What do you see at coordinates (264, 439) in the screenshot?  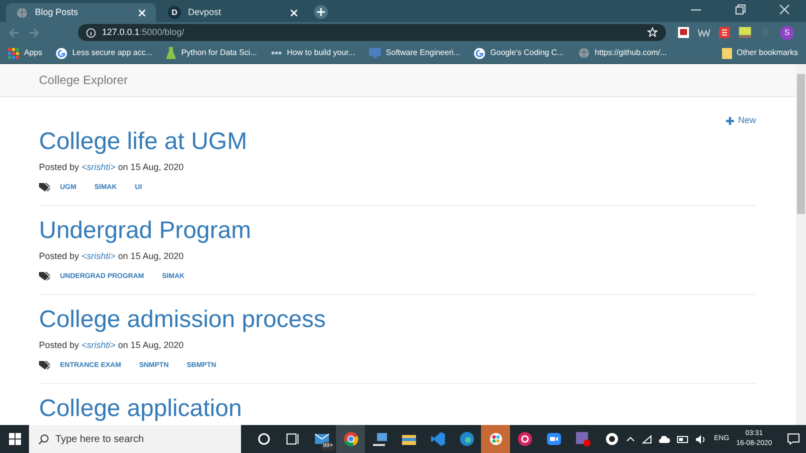 I see `circle-icon` at bounding box center [264, 439].